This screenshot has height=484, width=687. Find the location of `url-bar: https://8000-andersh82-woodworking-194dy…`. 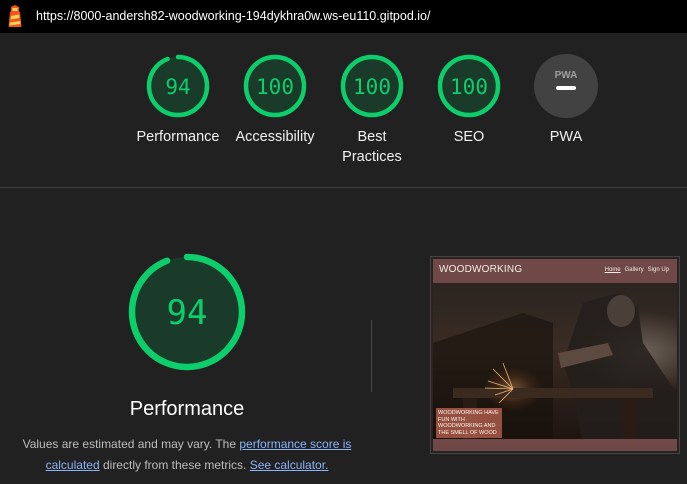

url-bar: https://8000-andersh82-woodworking-194dy… is located at coordinates (343, 16).